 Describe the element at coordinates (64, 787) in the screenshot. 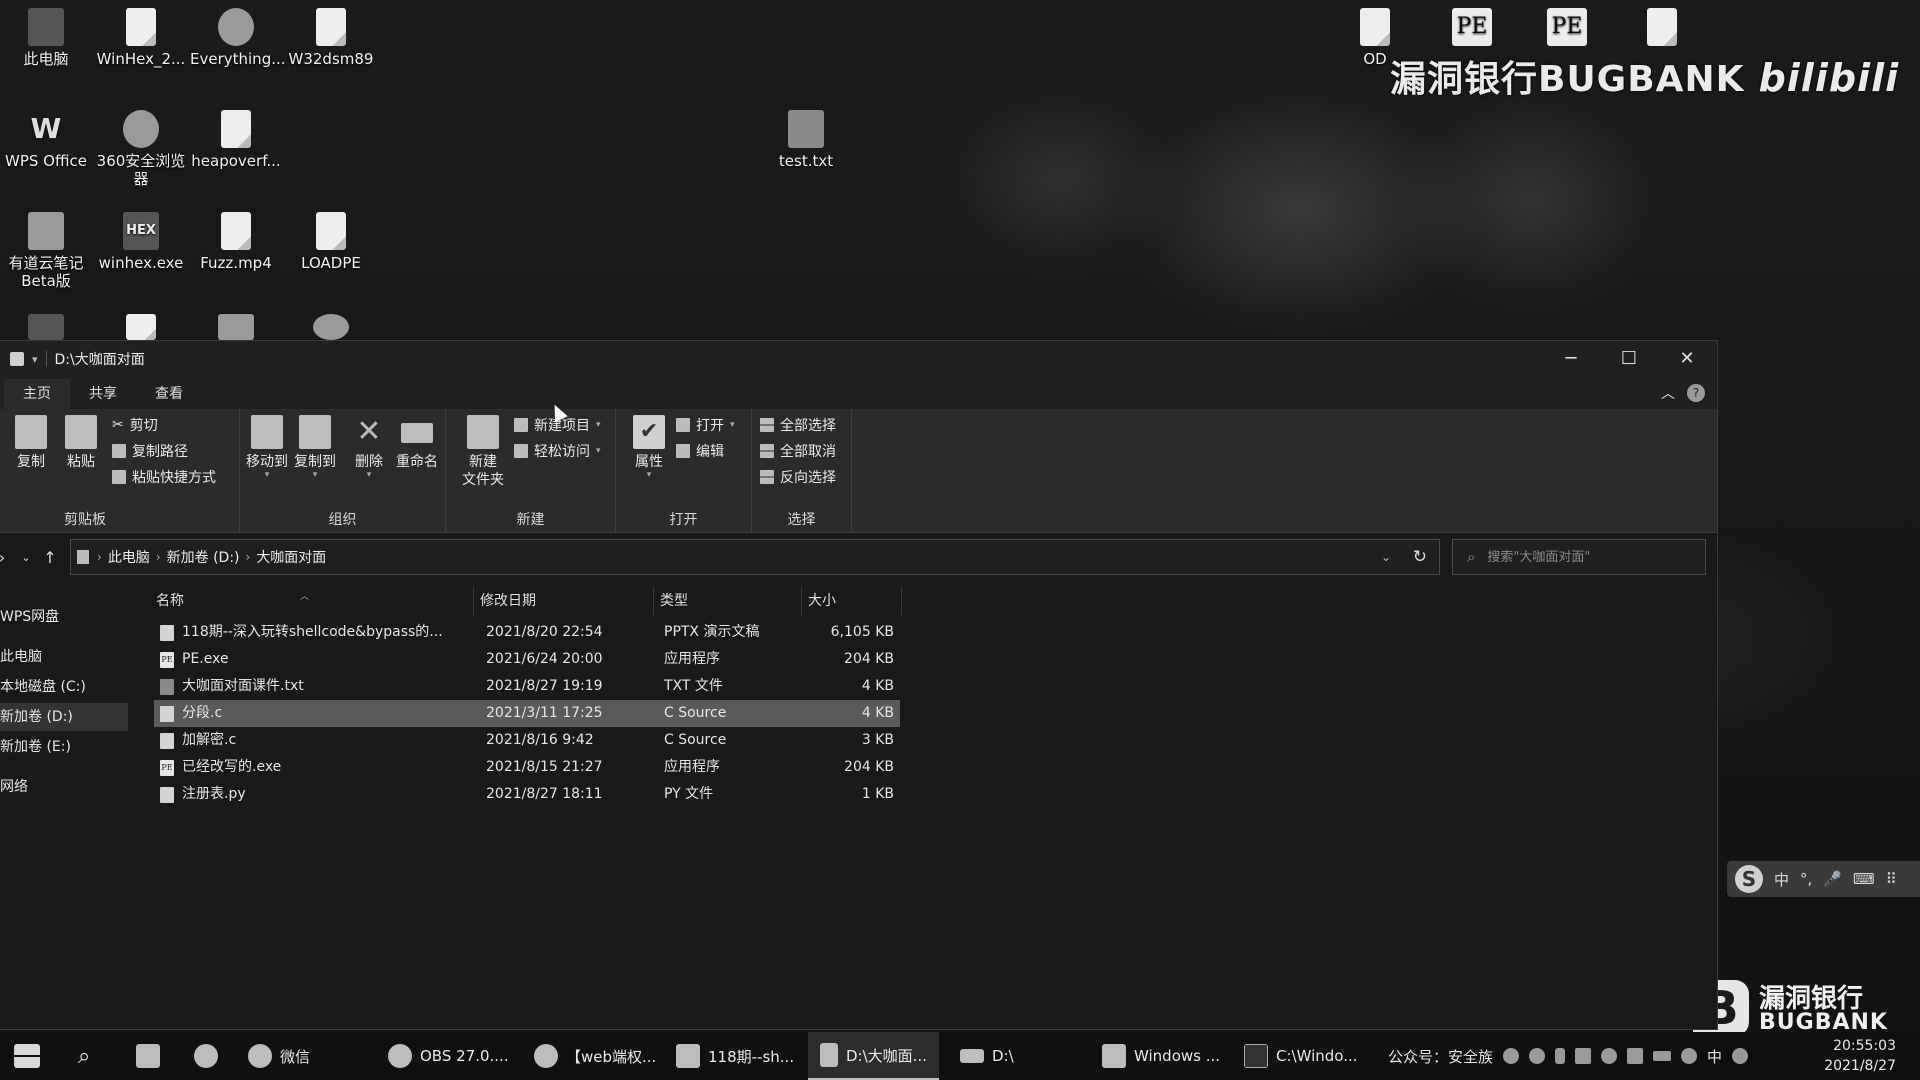

I see `nav-item-network: 网络` at that location.